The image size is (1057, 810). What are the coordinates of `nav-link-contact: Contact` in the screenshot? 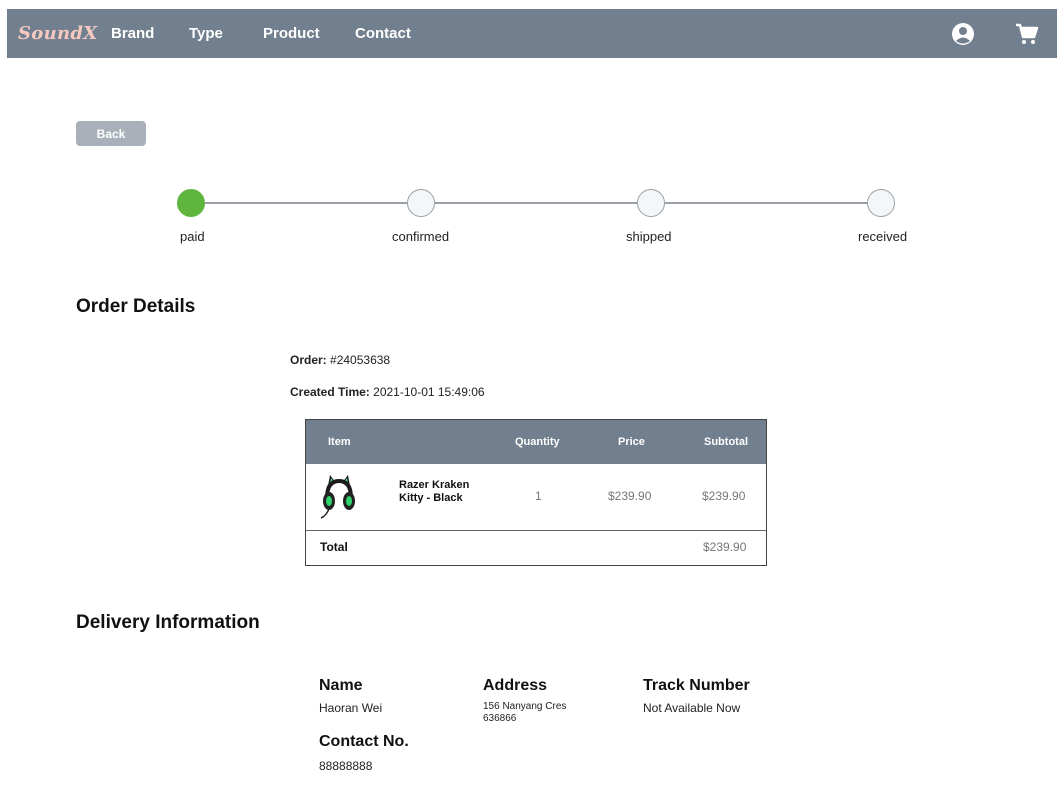 It's located at (383, 33).